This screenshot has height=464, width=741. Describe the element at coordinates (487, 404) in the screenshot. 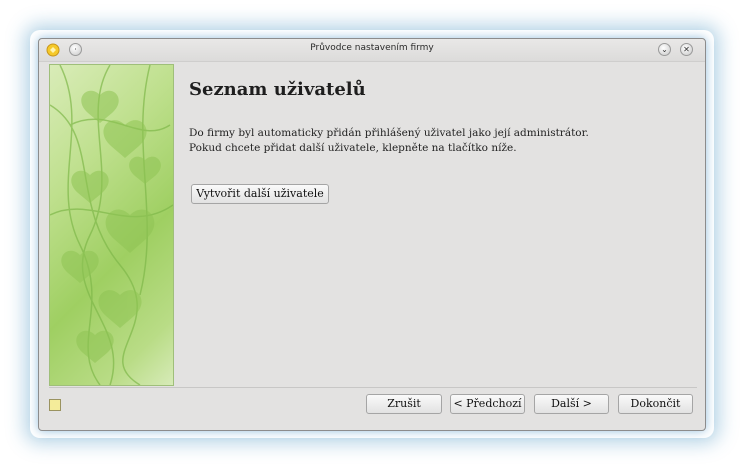

I see `previous-button: < Předchozí` at that location.